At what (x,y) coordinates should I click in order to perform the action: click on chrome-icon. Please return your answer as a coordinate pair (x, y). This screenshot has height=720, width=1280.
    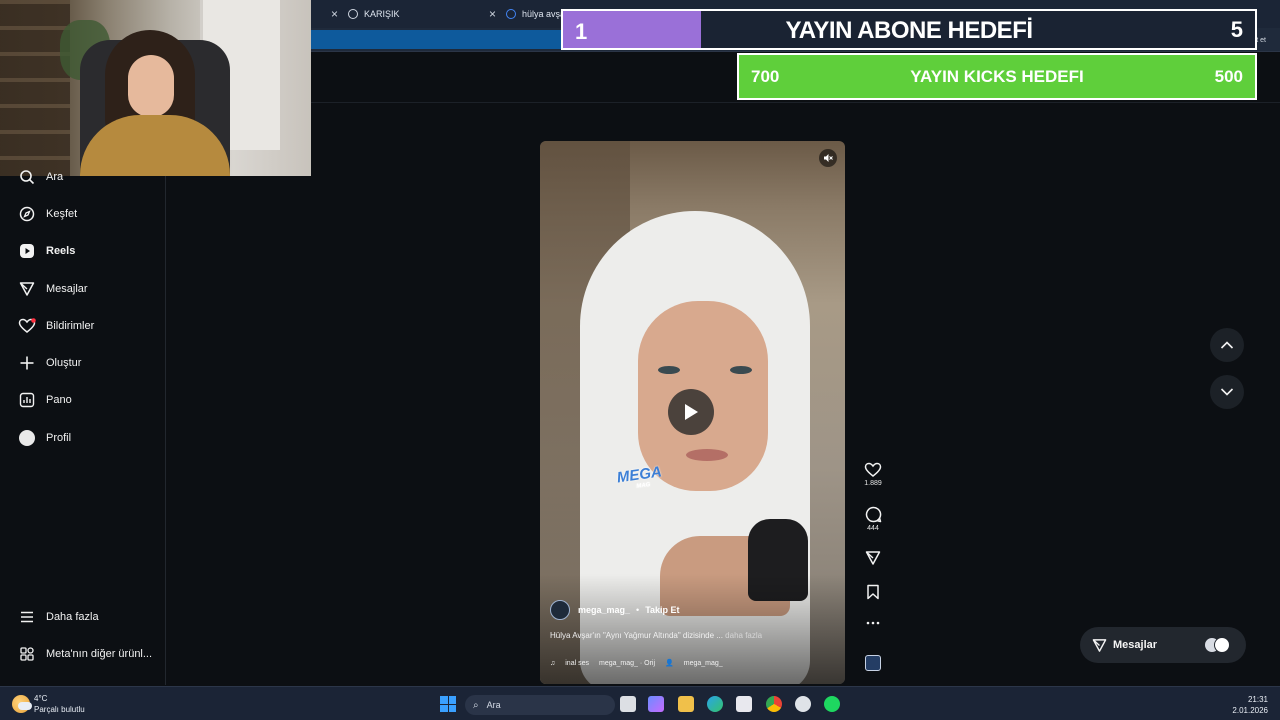
    Looking at the image, I should click on (774, 704).